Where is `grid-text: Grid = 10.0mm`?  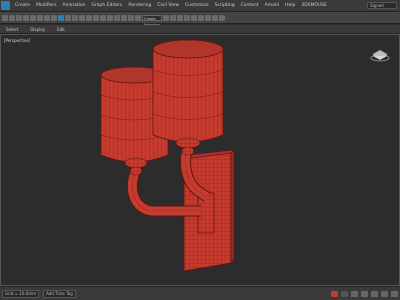
grid-text: Grid = 10.0mm is located at coordinates (20, 293).